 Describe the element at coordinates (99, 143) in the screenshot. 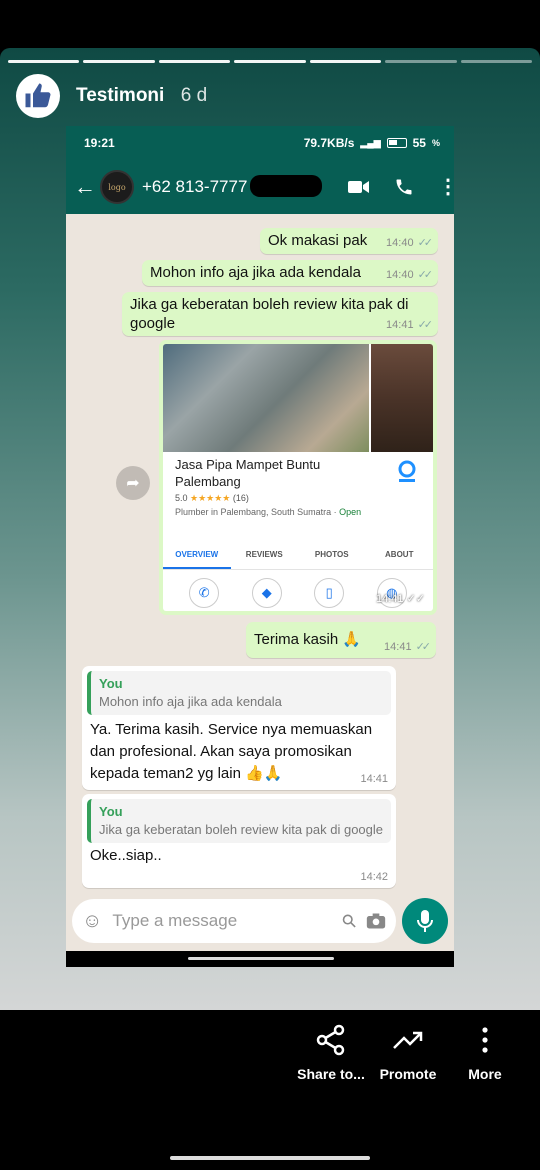

I see `status-time: 19:21` at that location.